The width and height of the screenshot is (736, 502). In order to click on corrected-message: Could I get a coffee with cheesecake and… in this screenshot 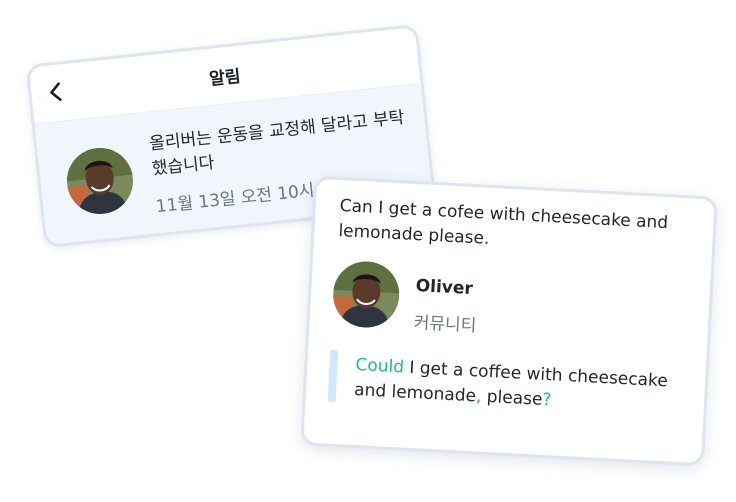, I will do `click(524, 387)`.